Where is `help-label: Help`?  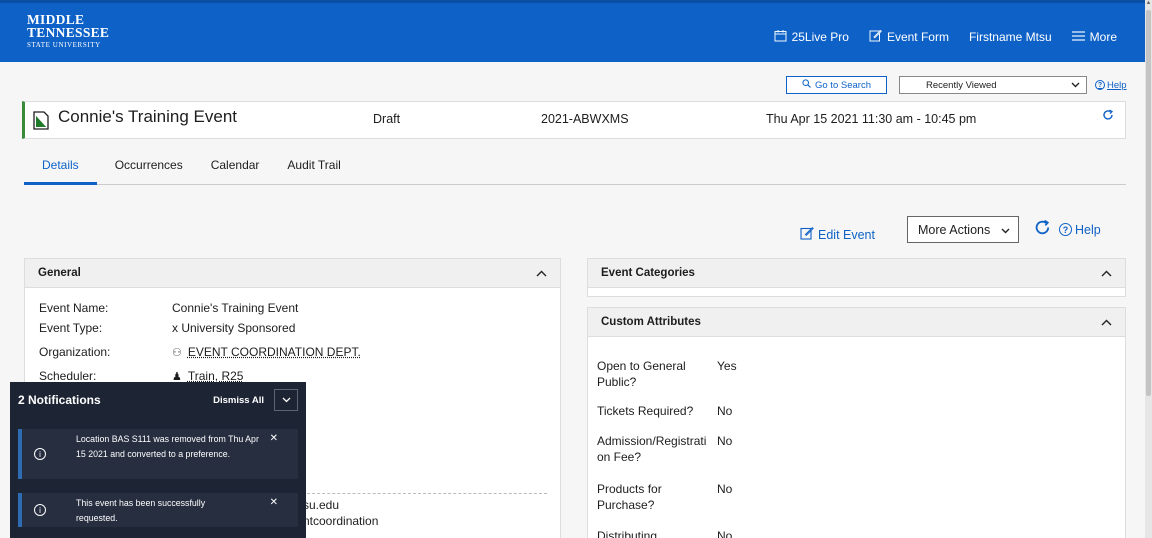
help-label: Help is located at coordinates (1088, 230).